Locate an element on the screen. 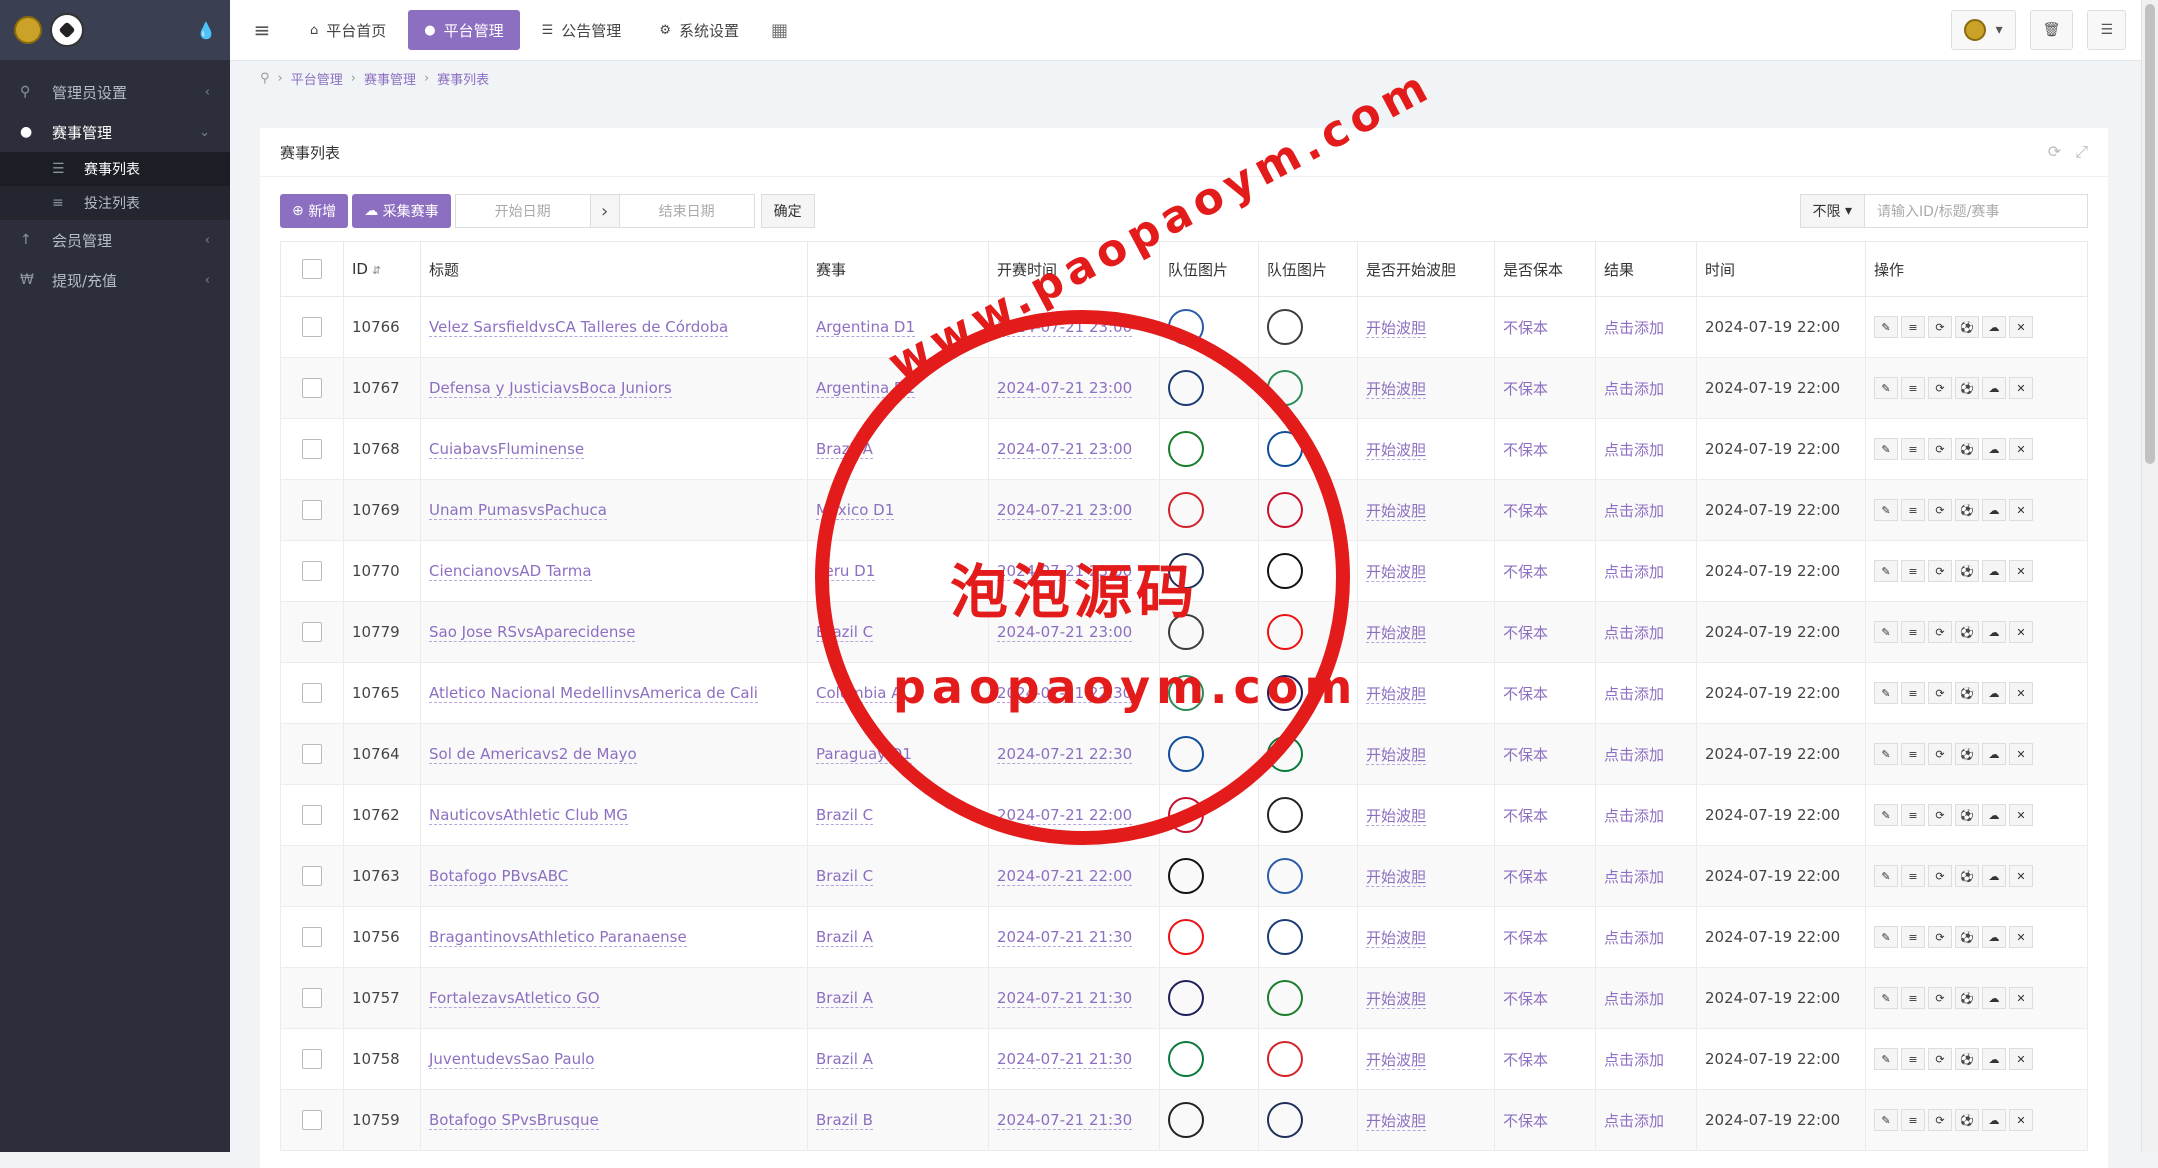 This screenshot has width=2158, height=1168. row-title-link: Unam PumasvsPachuca is located at coordinates (518, 510).